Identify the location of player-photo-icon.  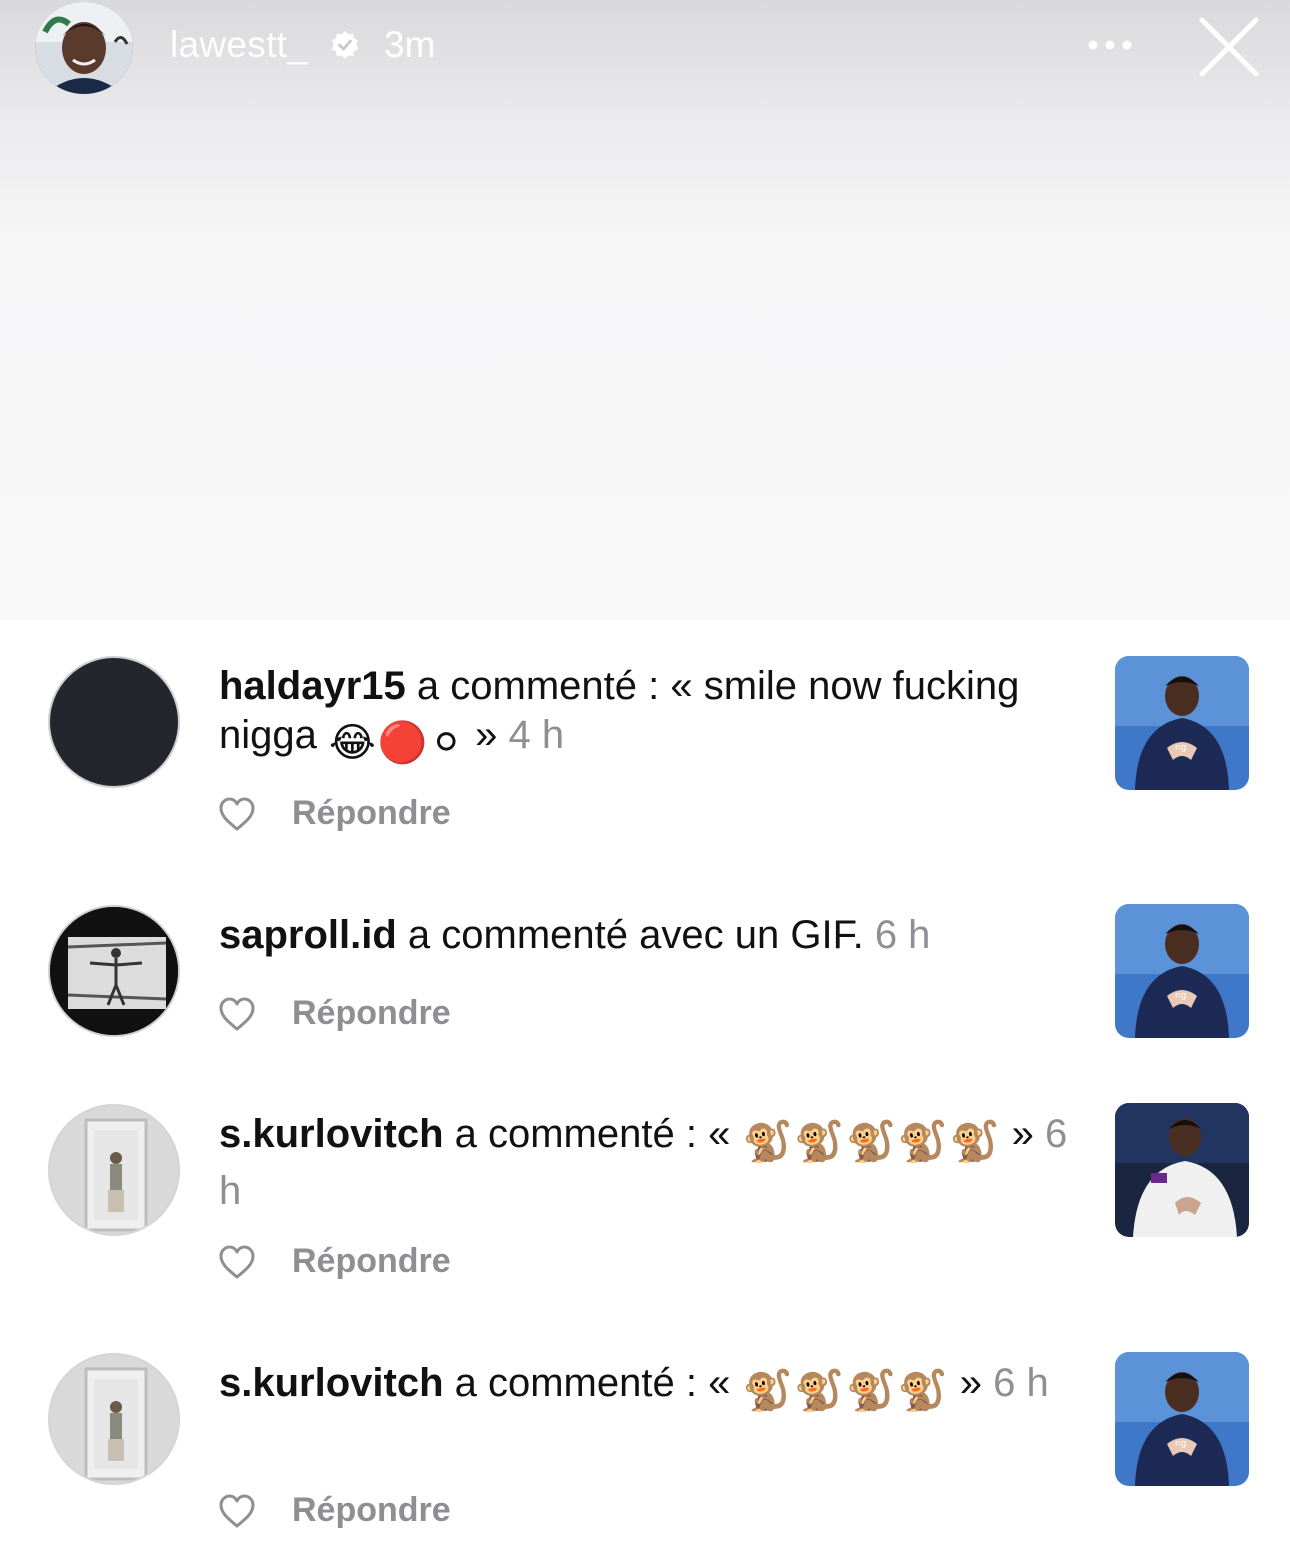
(1182, 1170).